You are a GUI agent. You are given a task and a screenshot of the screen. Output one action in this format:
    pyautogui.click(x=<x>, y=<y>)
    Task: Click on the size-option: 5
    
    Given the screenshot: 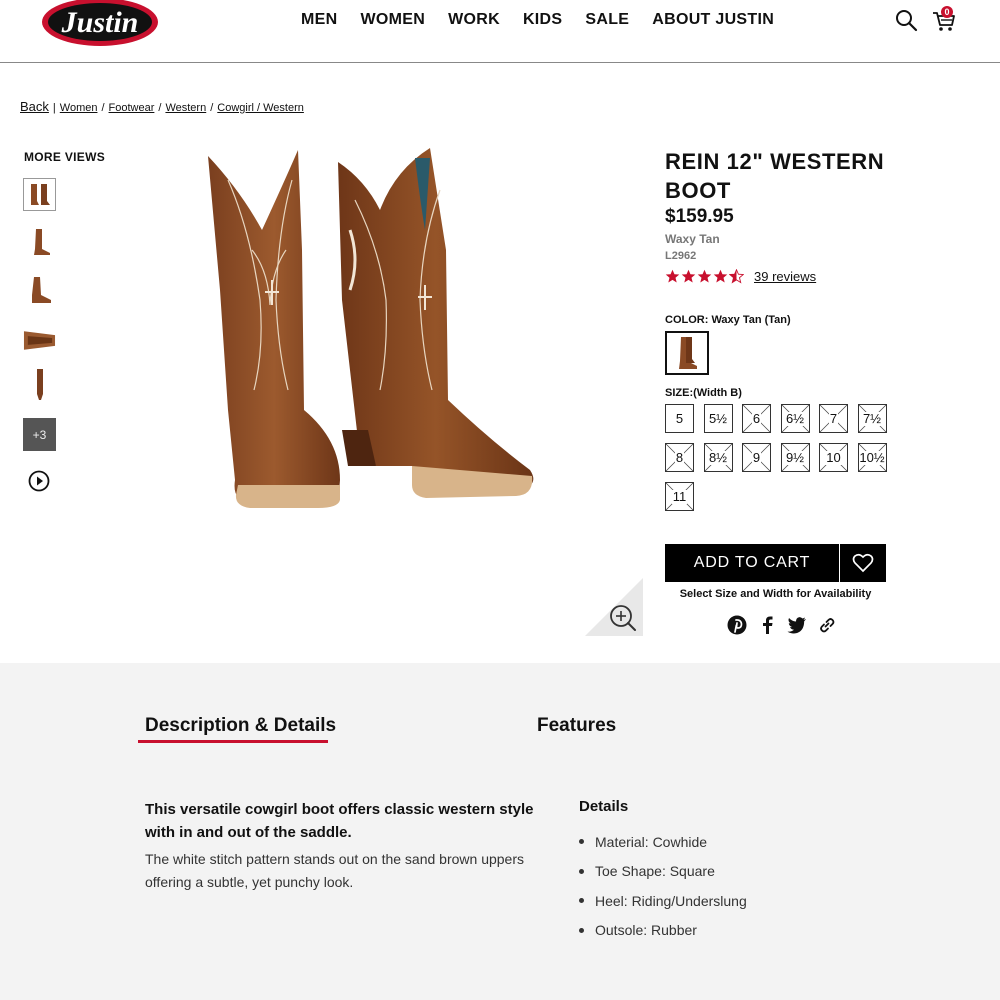 What is the action you would take?
    pyautogui.click(x=679, y=418)
    